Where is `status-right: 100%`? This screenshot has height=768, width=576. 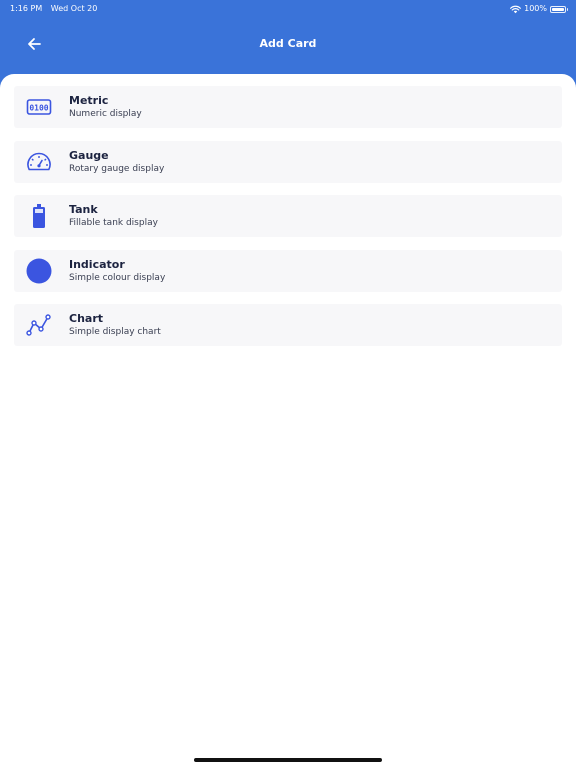
status-right: 100% is located at coordinates (539, 9).